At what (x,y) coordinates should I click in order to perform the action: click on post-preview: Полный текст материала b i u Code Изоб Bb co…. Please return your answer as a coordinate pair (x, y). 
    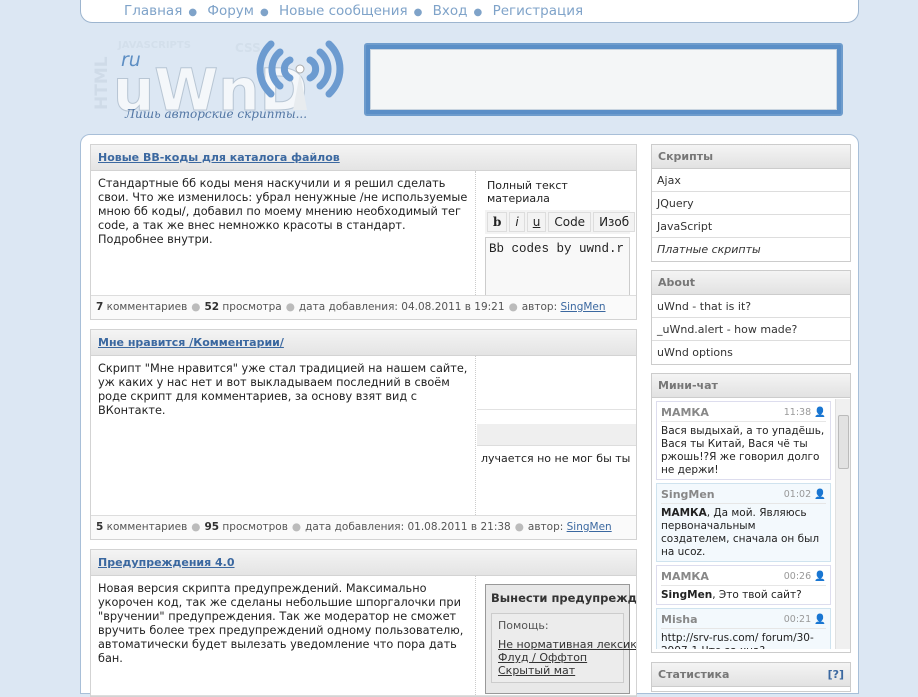
    Looking at the image, I should click on (556, 233).